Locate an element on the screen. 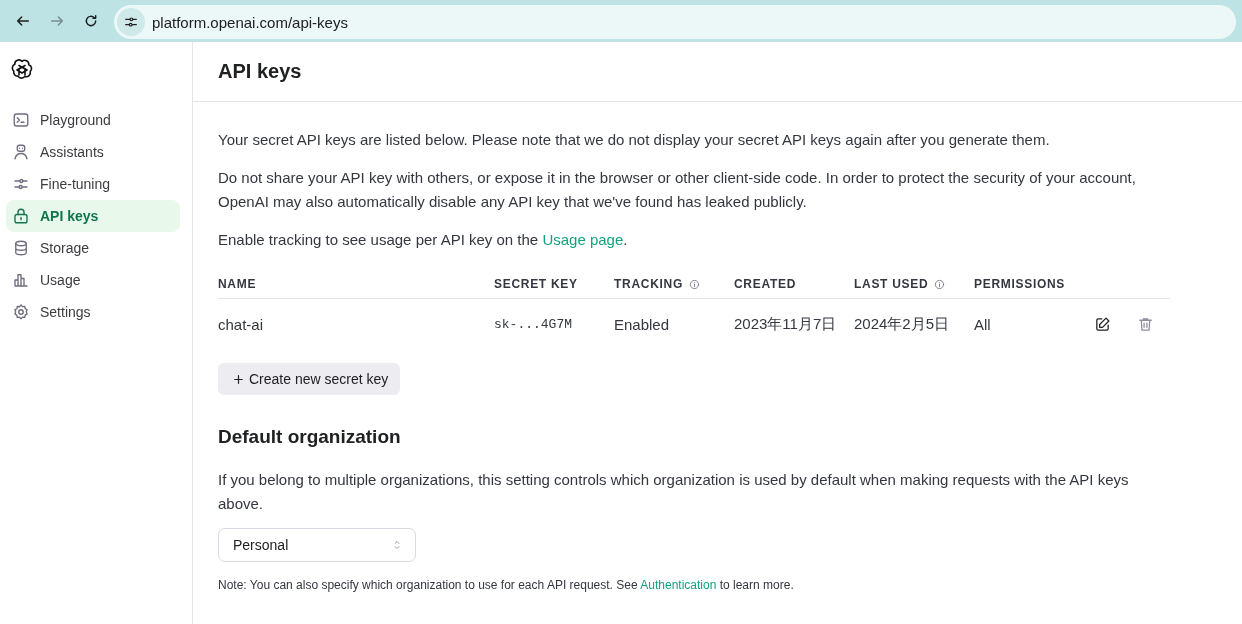 The height and width of the screenshot is (624, 1242). gear-icon is located at coordinates (21, 312).